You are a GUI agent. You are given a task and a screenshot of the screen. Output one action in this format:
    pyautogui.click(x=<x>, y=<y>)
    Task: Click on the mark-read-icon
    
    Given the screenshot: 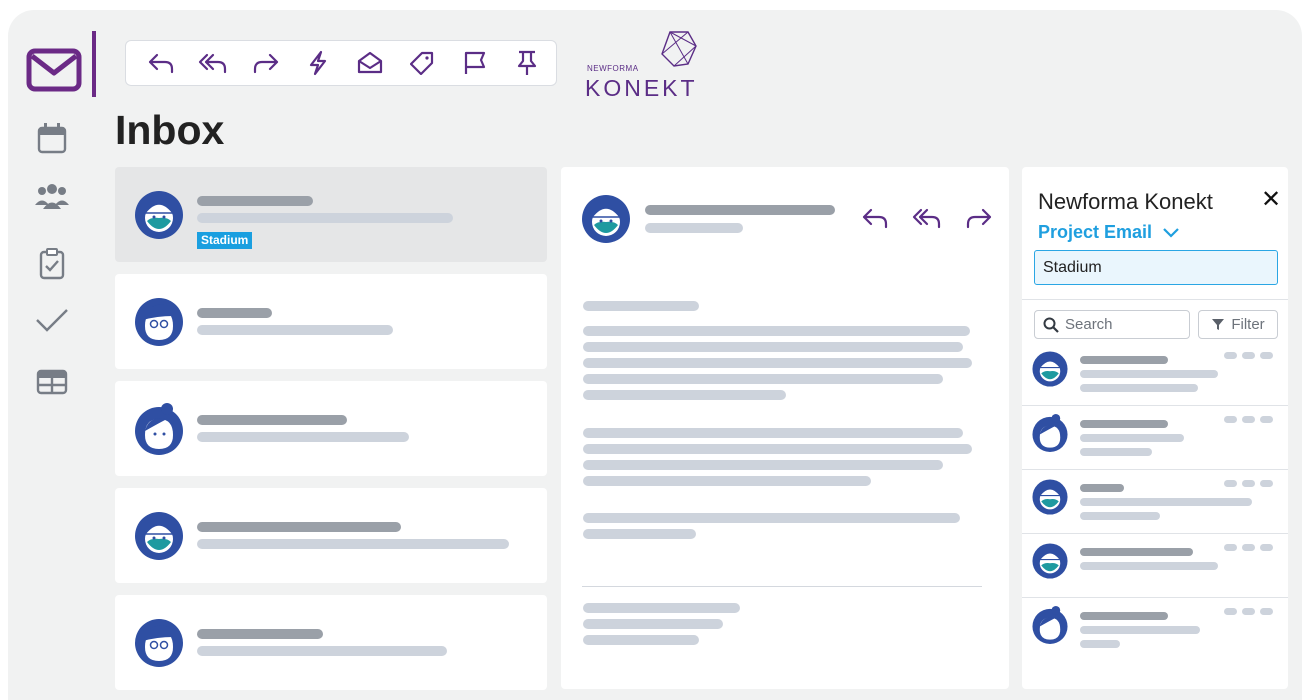 What is the action you would take?
    pyautogui.click(x=370, y=63)
    